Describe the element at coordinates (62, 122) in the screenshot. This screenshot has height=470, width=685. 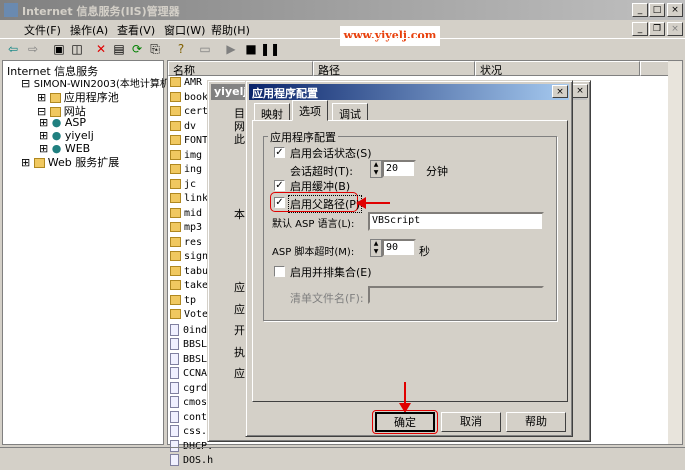
I see `tree-item-asp: ⊞ ● ASP` at that location.